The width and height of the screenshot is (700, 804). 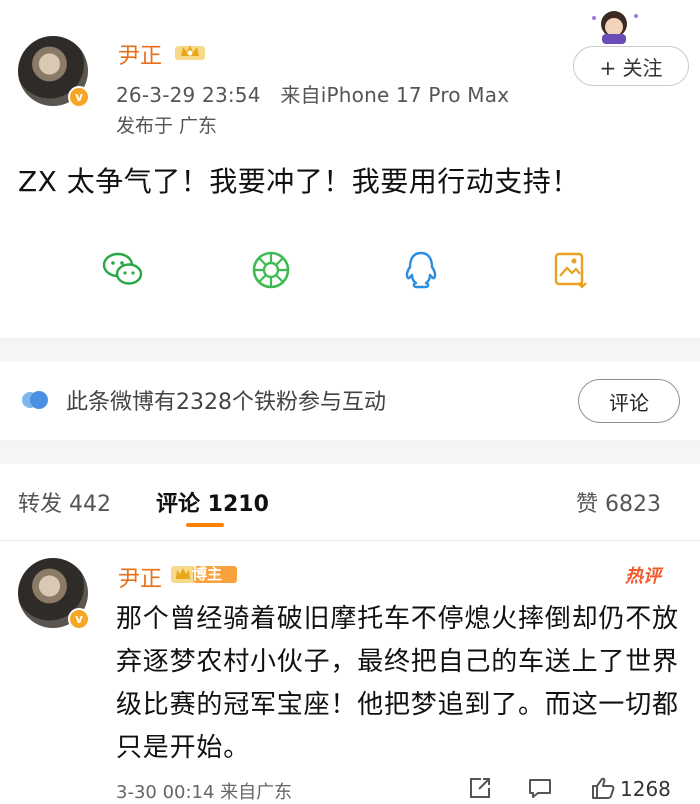 What do you see at coordinates (207, 574) in the screenshot?
I see `blogger-badge-label: 博主` at bounding box center [207, 574].